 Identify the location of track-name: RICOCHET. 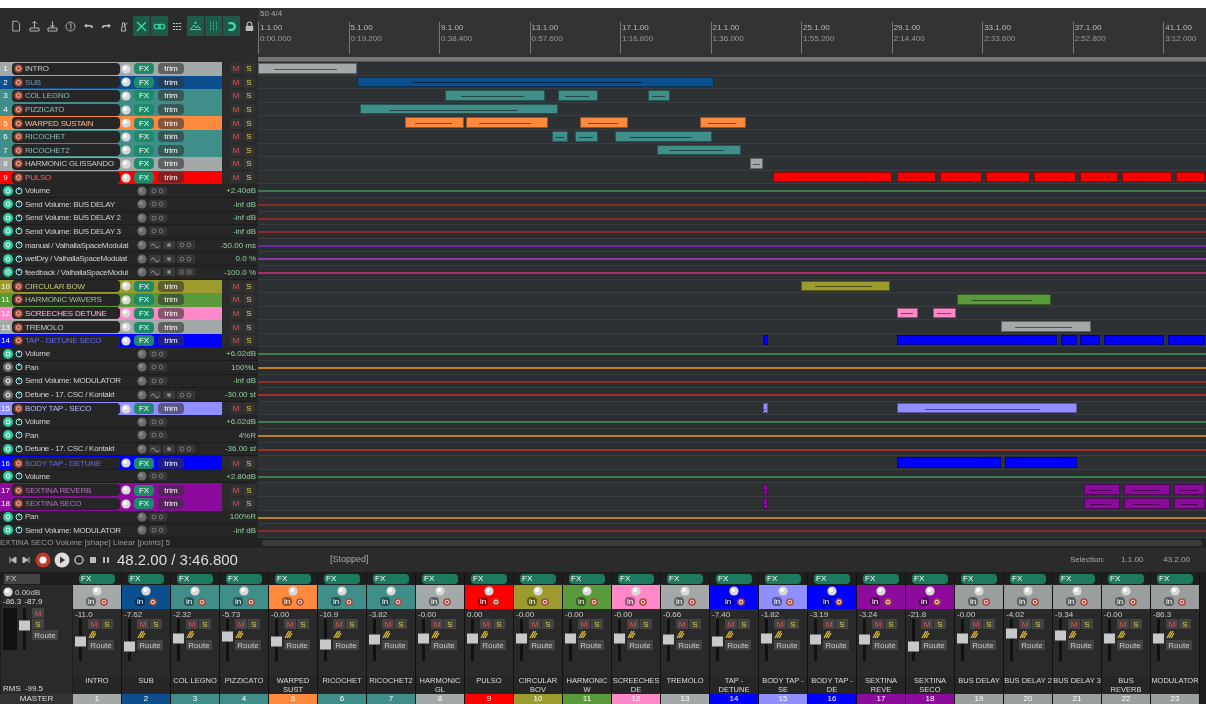
(45, 137).